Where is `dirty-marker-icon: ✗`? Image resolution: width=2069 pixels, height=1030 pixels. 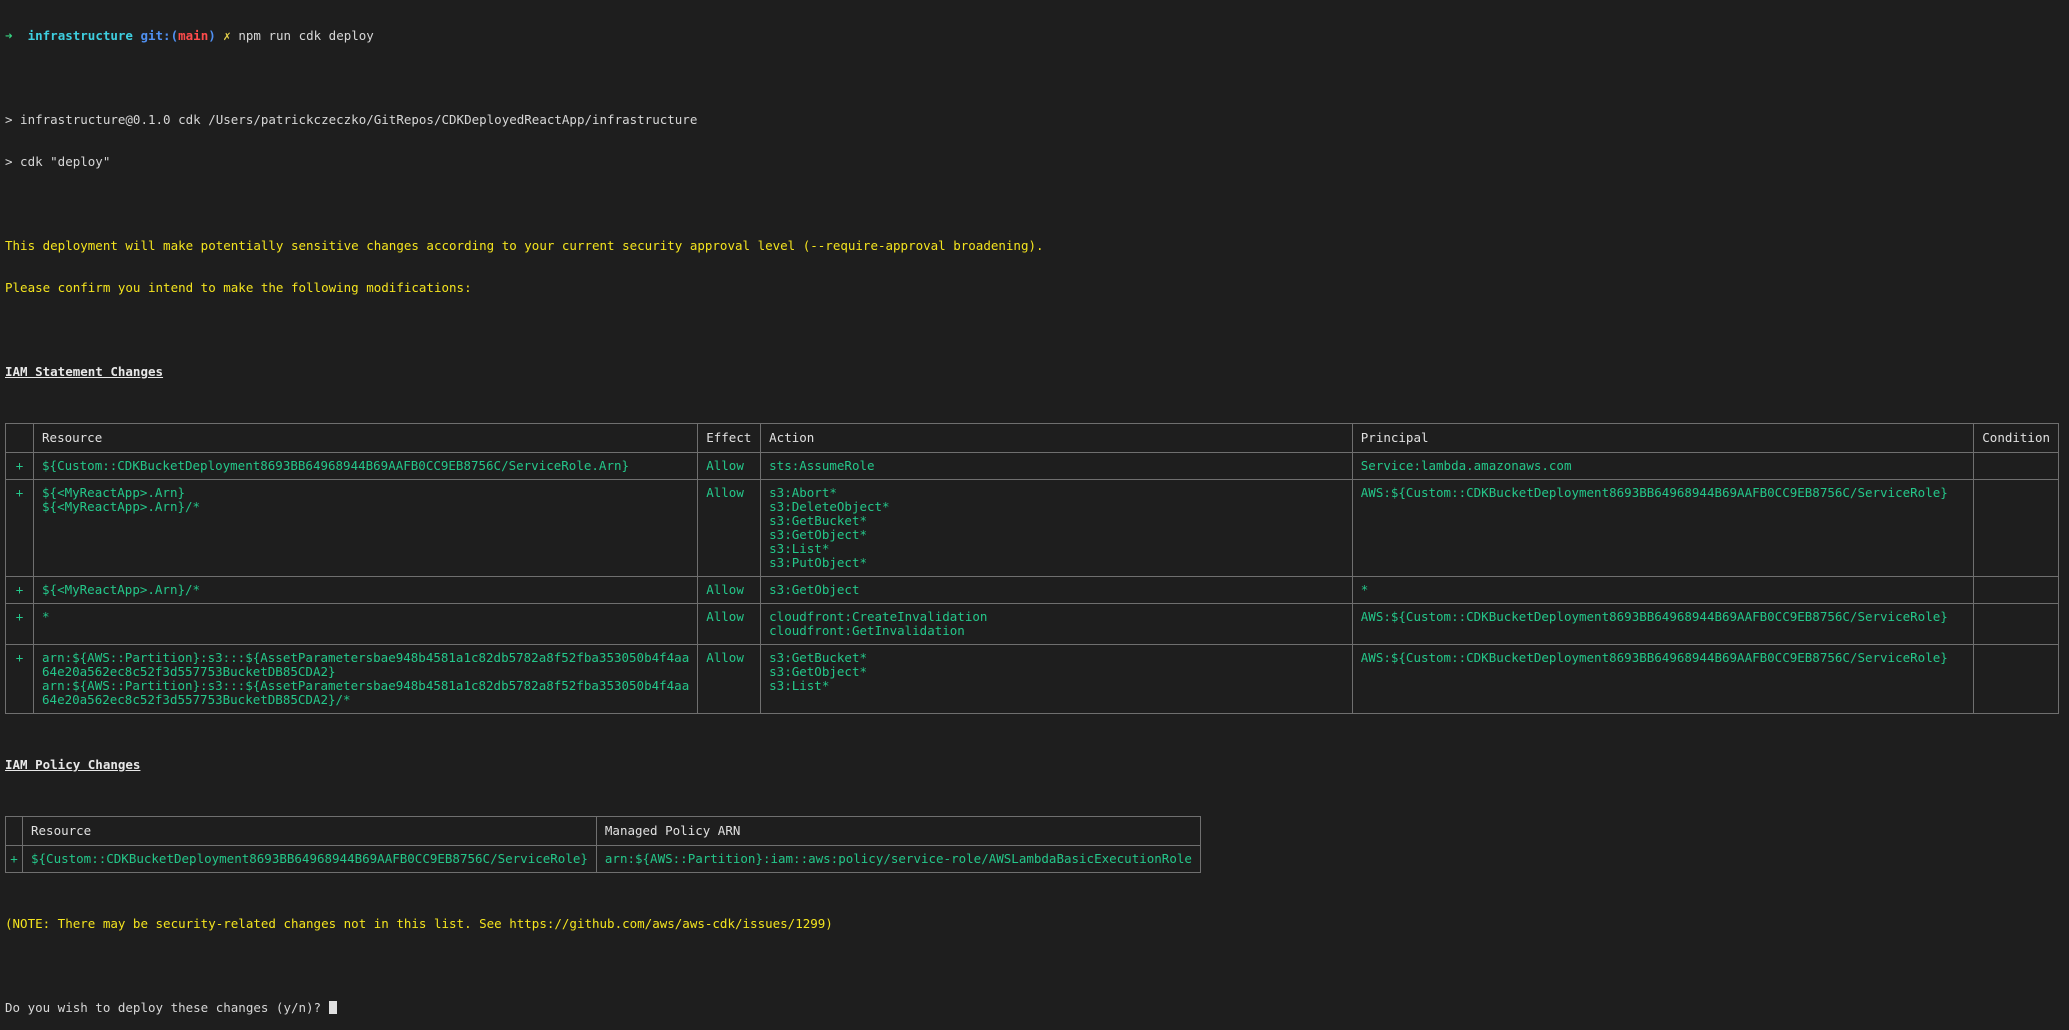 dirty-marker-icon: ✗ is located at coordinates (227, 35).